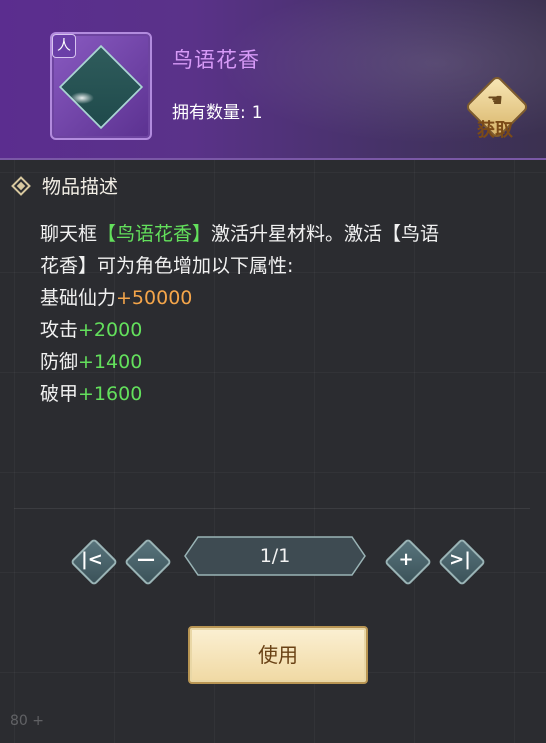 This screenshot has width=546, height=743. I want to click on obtain-button: ☚ 获取, so click(497, 107).